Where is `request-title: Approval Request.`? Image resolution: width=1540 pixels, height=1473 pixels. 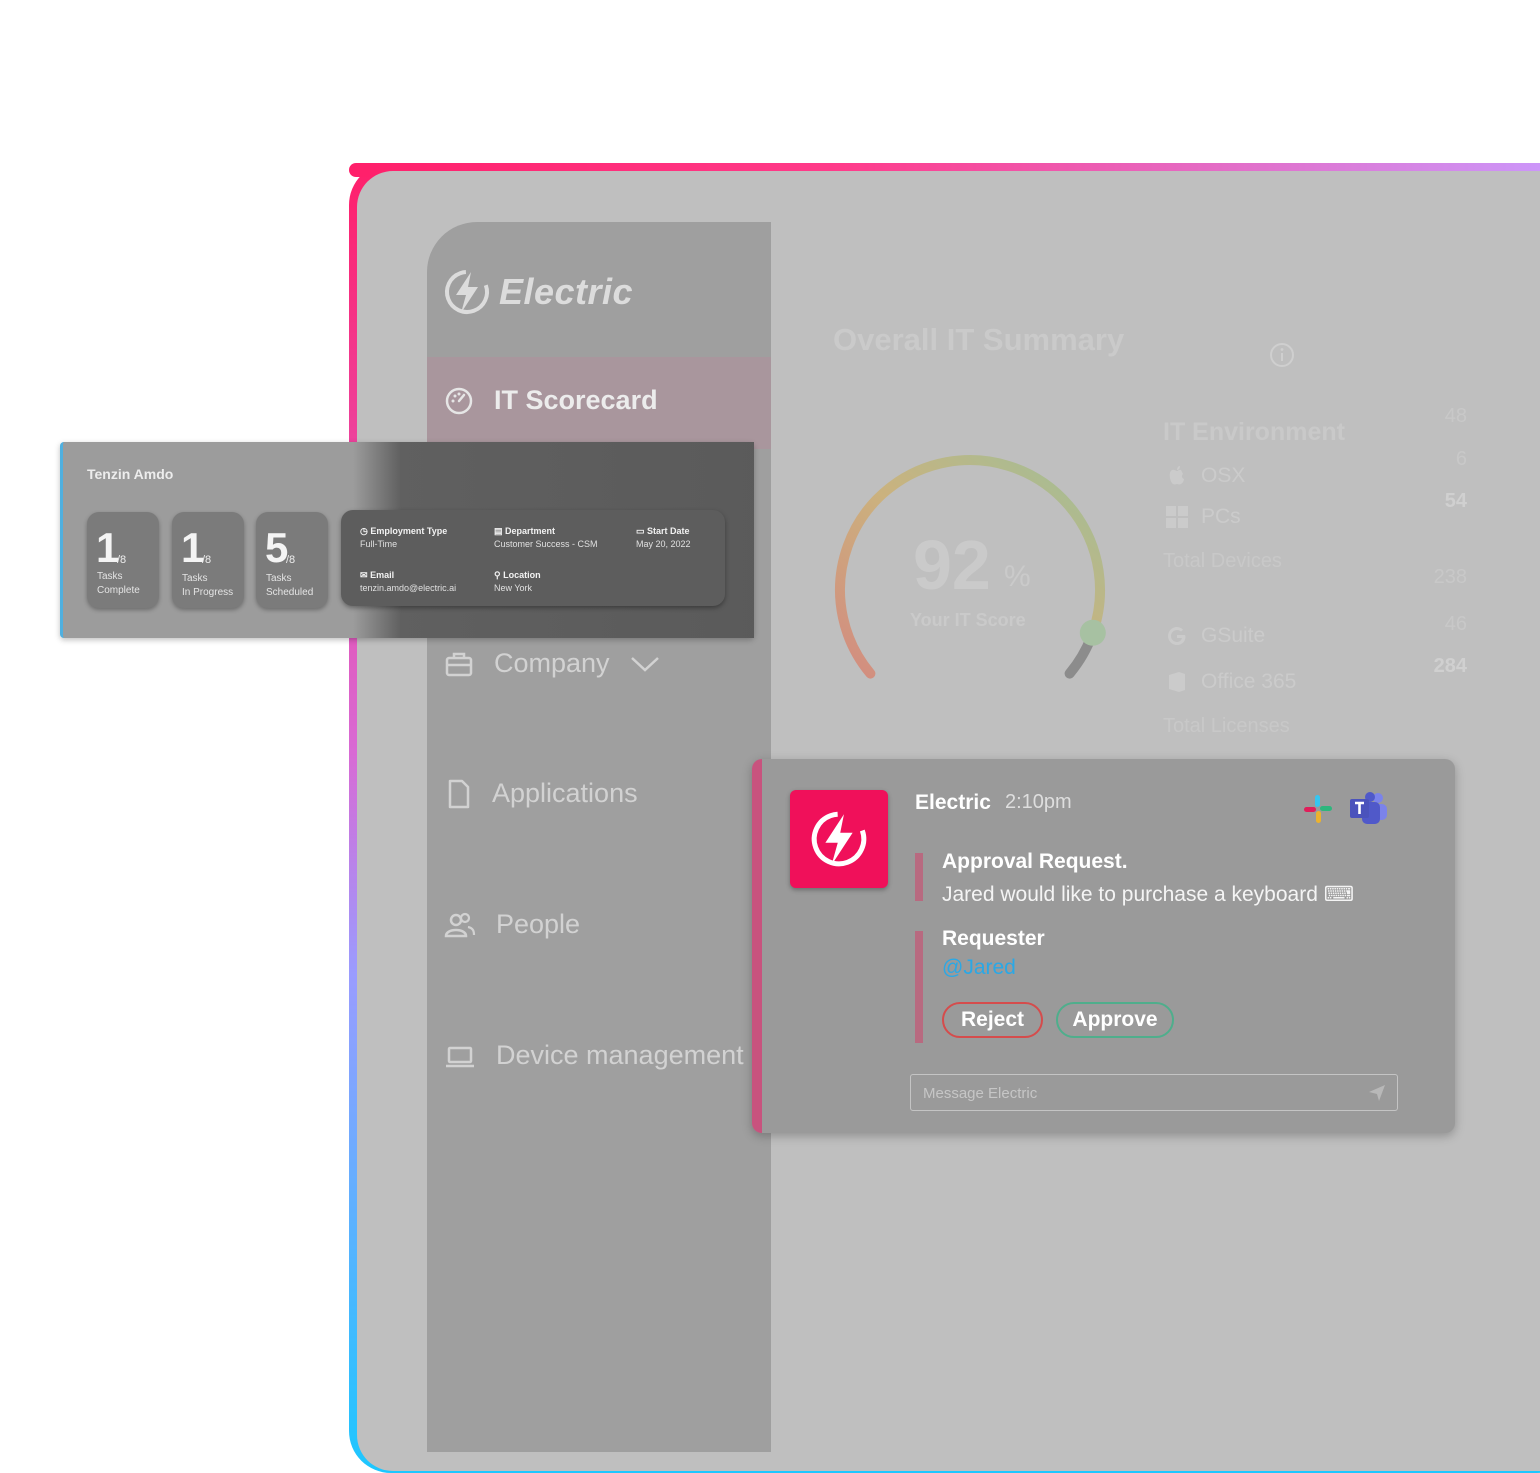 request-title: Approval Request. is located at coordinates (1035, 861).